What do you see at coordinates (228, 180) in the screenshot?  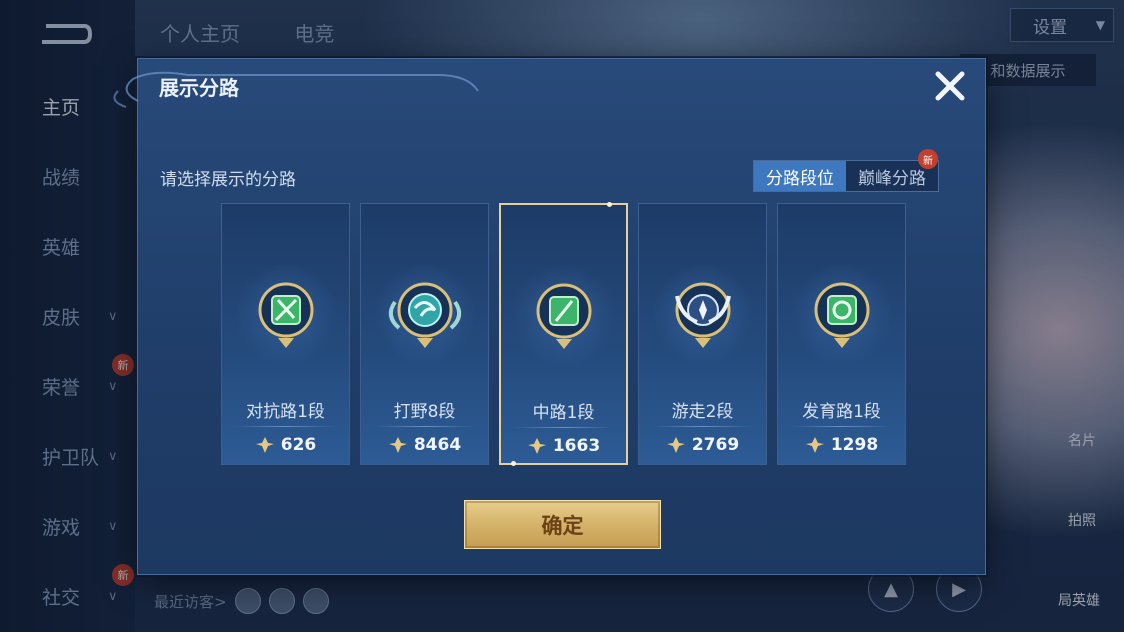 I see `selection-prompt: 请选择展示的分路` at bounding box center [228, 180].